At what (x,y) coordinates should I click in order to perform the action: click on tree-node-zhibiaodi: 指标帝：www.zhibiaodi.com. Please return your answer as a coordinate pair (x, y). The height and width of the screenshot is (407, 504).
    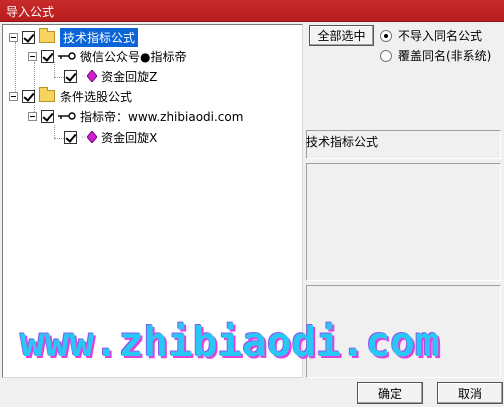
    Looking at the image, I should click on (135, 116).